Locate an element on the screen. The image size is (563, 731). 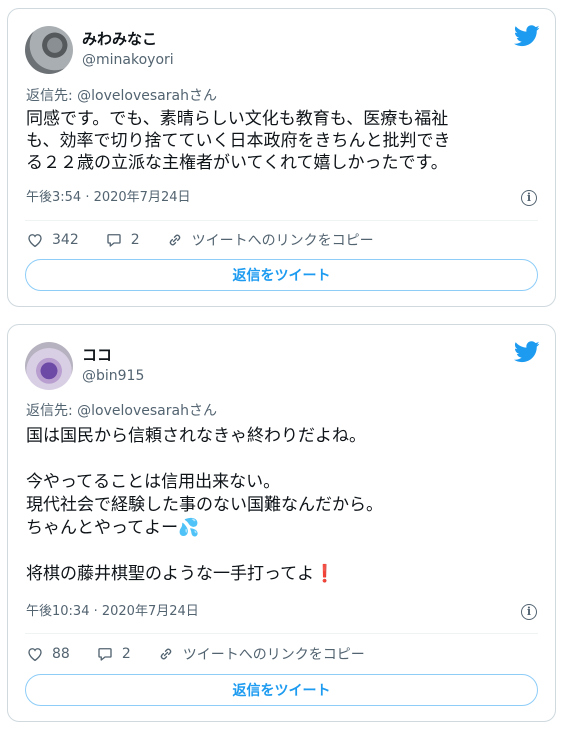
like-count: 342 is located at coordinates (65, 240).